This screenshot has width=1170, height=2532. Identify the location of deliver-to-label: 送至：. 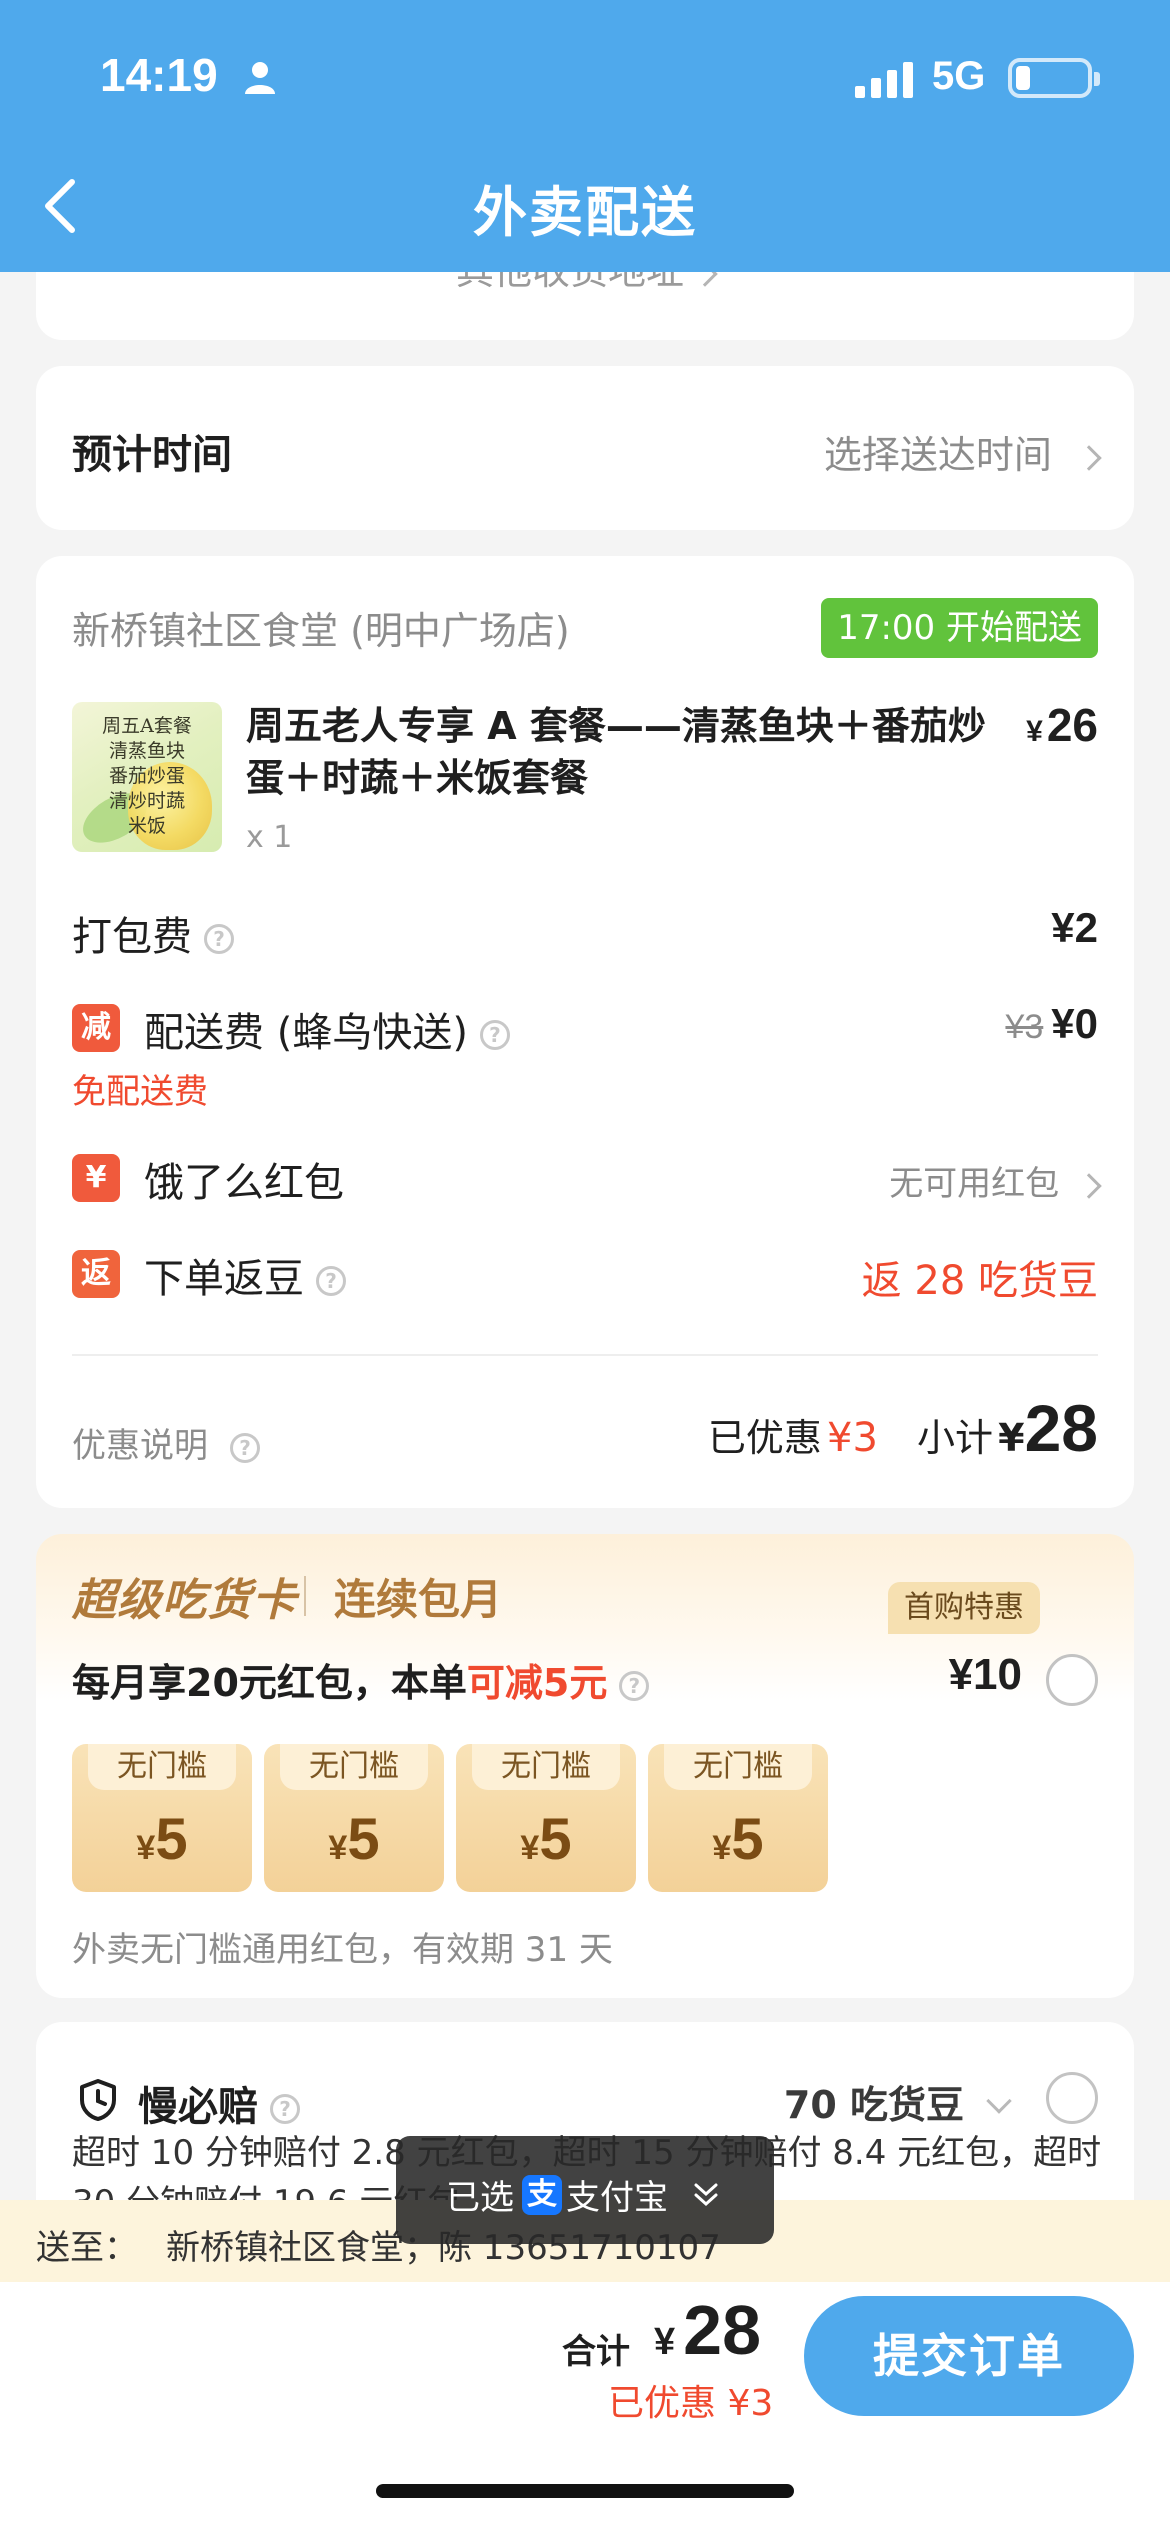
(87, 2248).